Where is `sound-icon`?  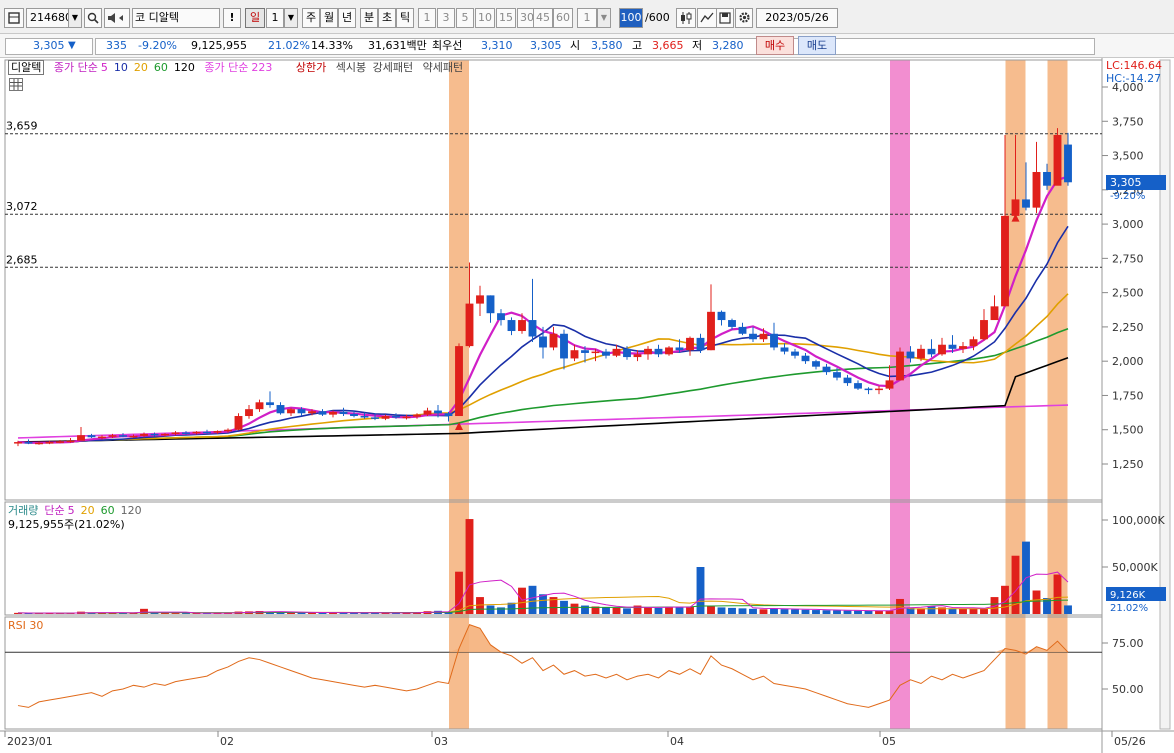
sound-icon is located at coordinates (117, 18).